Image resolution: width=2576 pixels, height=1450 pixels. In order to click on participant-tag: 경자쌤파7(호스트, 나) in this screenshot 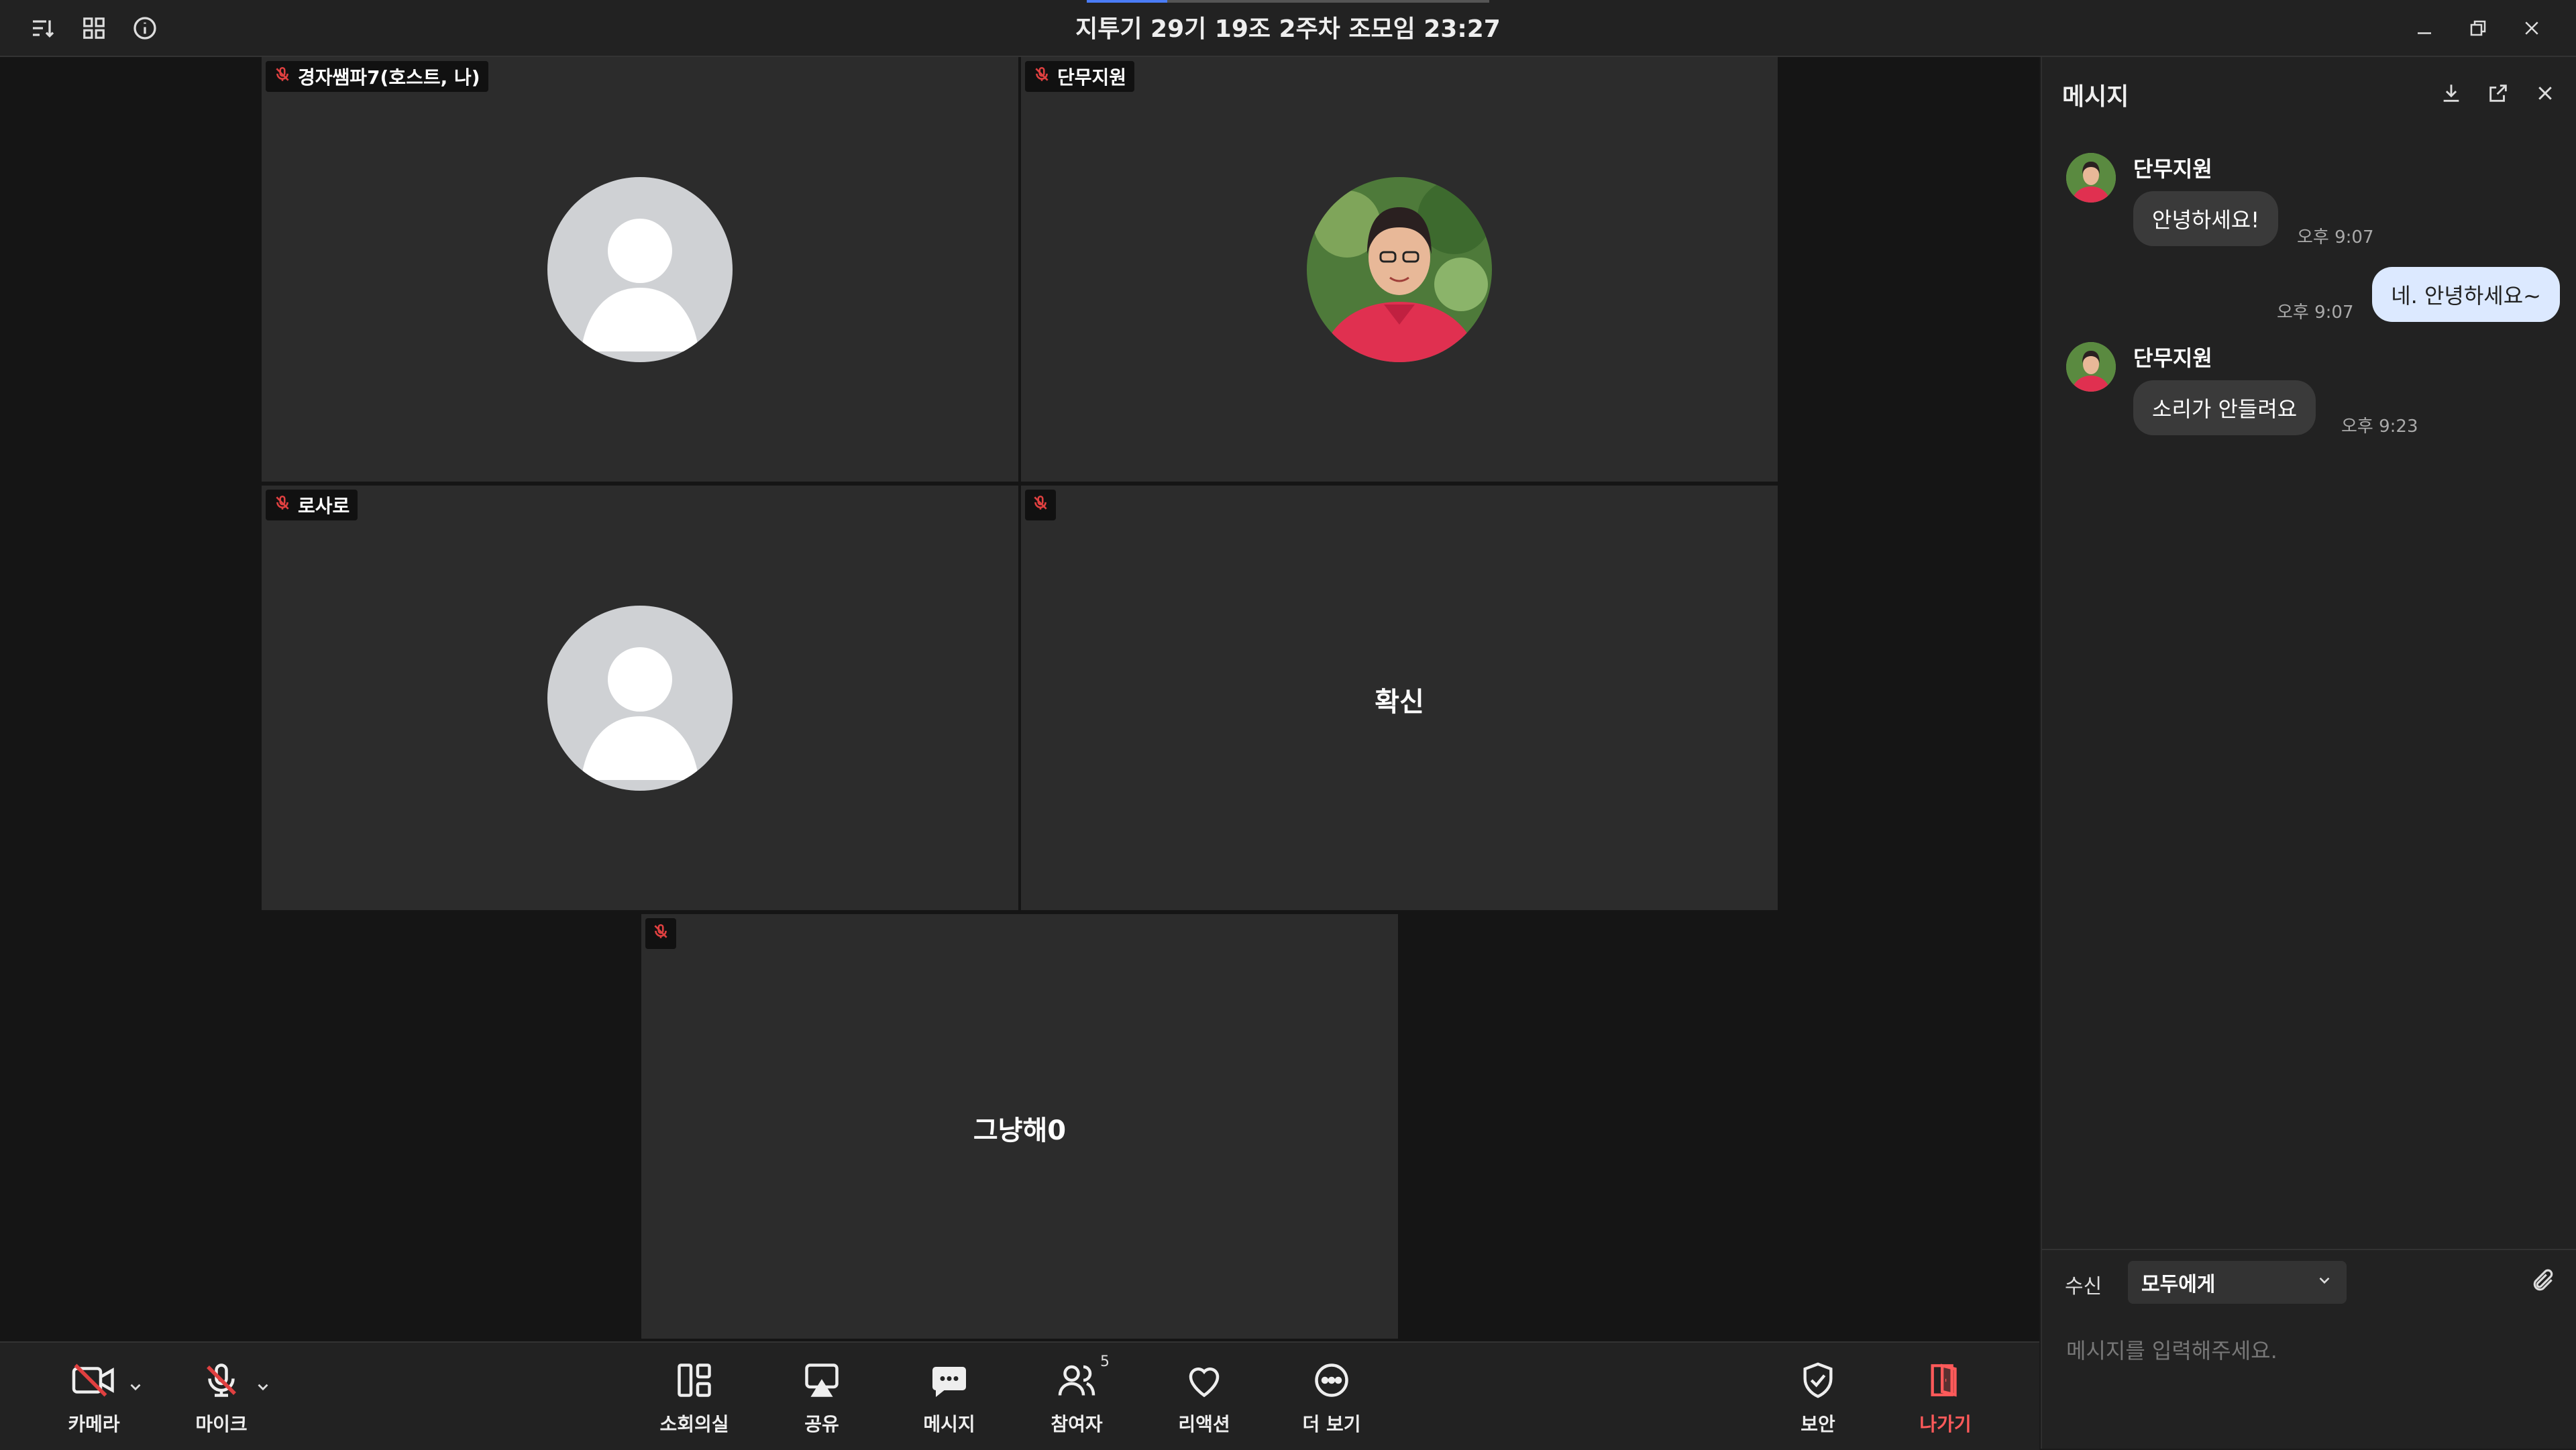, I will do `click(377, 76)`.